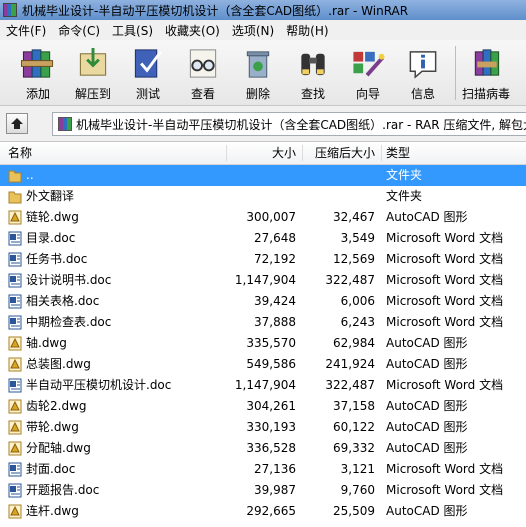 The image size is (526, 527). Describe the element at coordinates (350, 385) in the screenshot. I see `file-packed-size: 322,487` at that location.